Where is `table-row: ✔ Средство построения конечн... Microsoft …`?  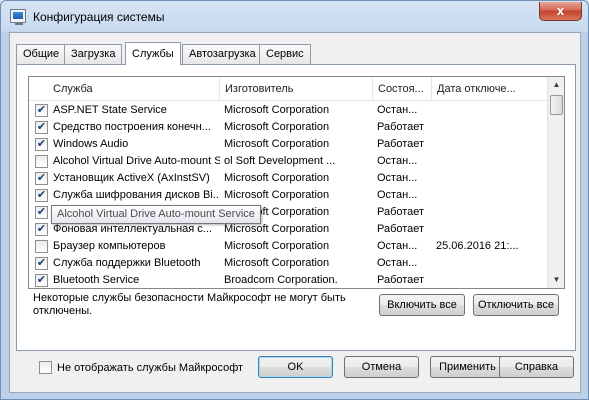
table-row: ✔ Средство построения конечн... Microsoft … is located at coordinates (288, 127).